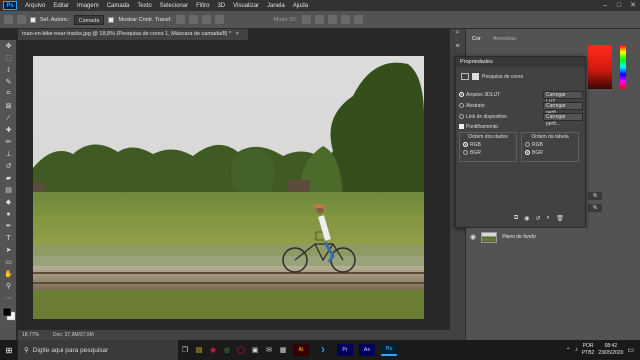  I want to click on store-icon: ▣, so click(255, 350).